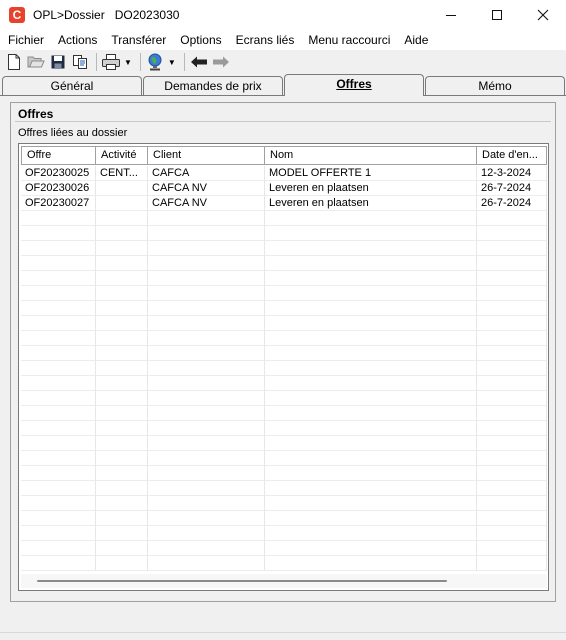  I want to click on web-dropdown-icon: ▼, so click(172, 62).